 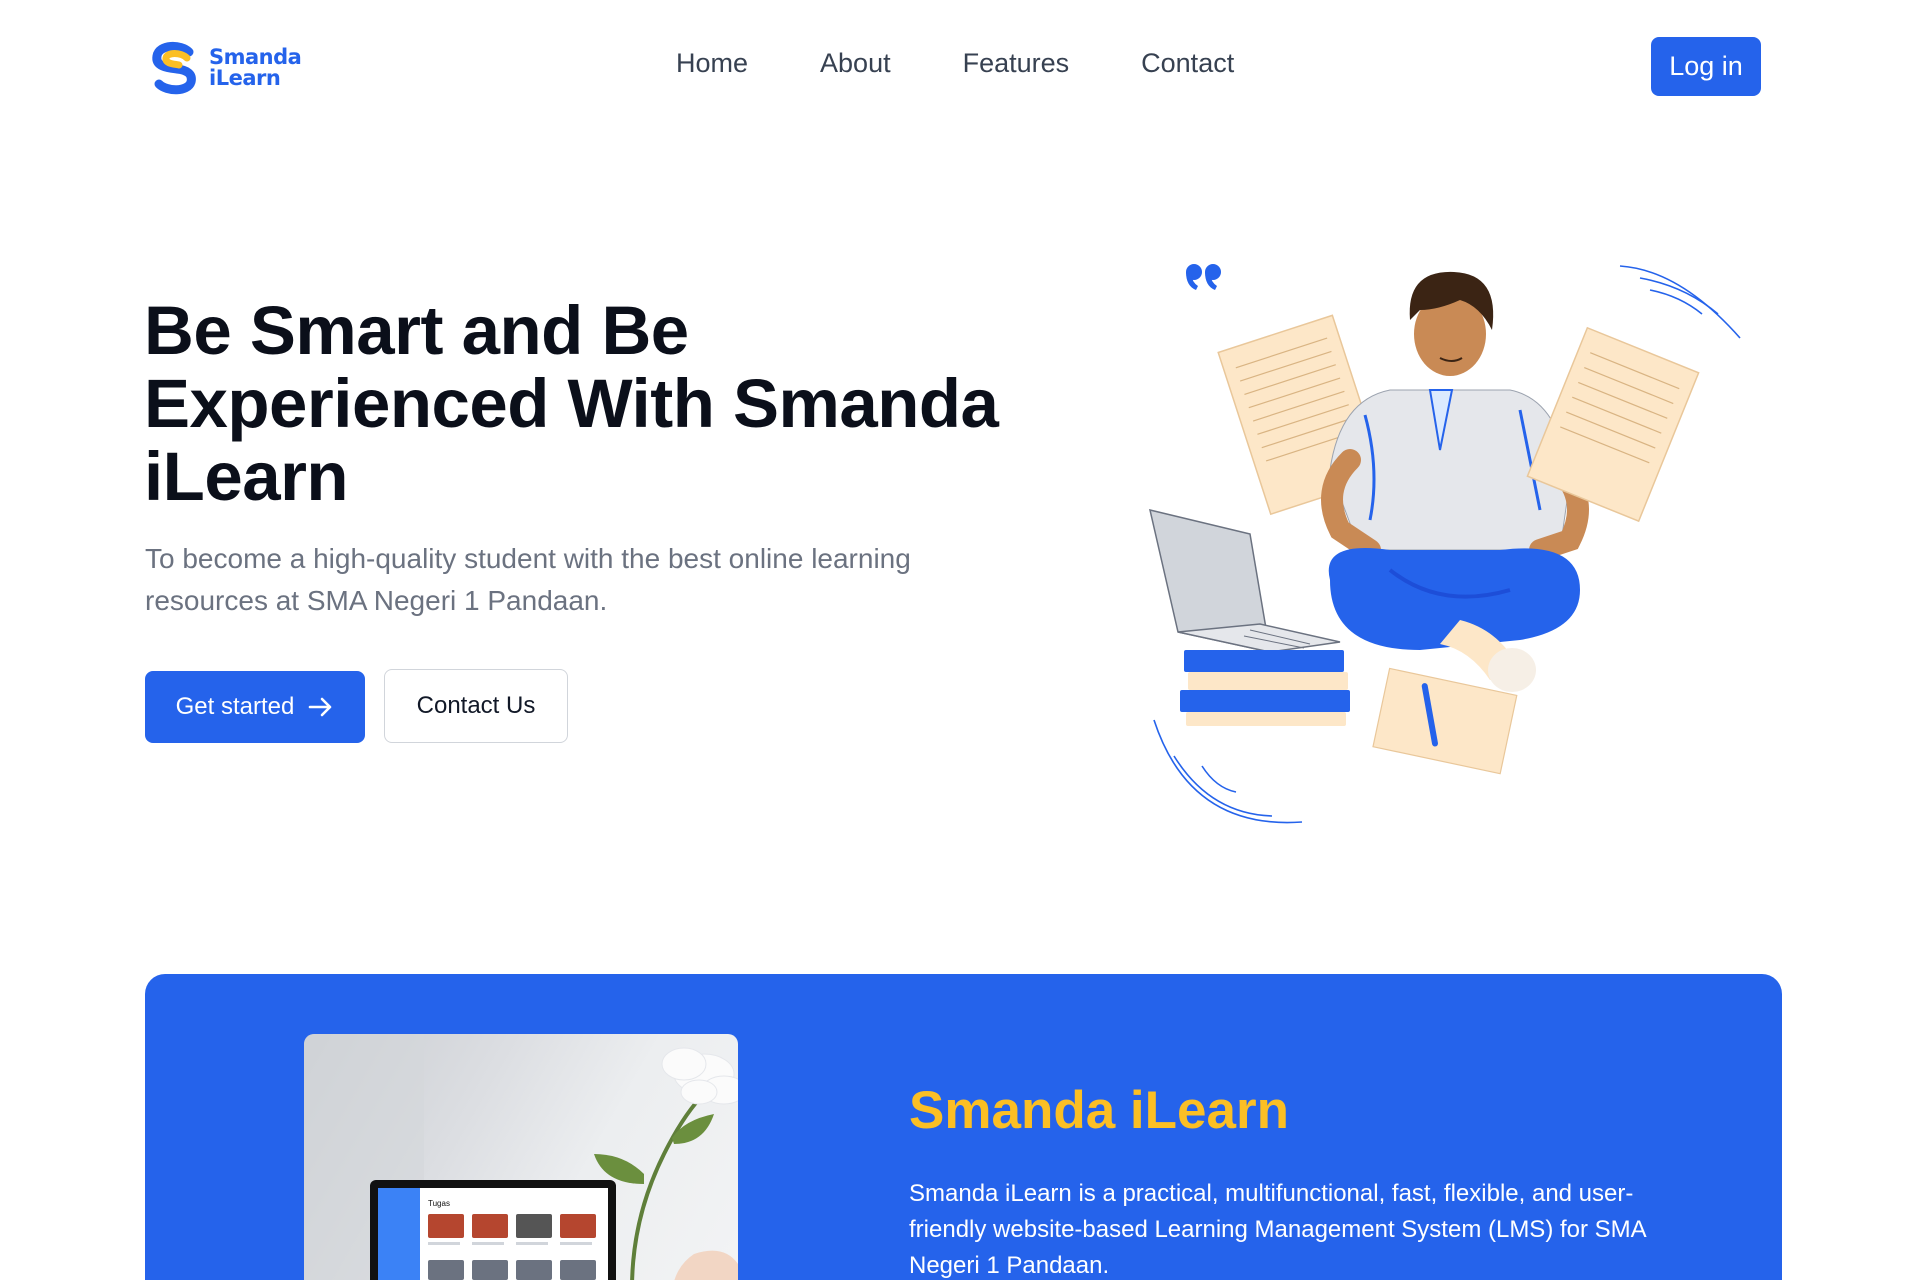 I want to click on get-started-label: Get started, so click(x=235, y=706).